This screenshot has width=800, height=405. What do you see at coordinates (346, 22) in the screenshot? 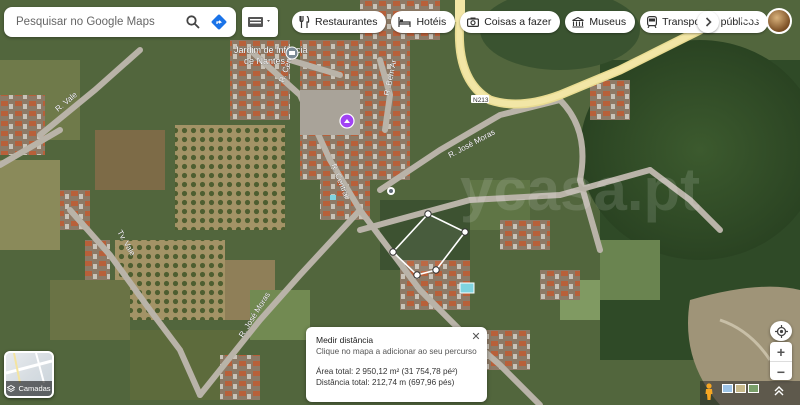
I see `chip-label: Restaurantes` at bounding box center [346, 22].